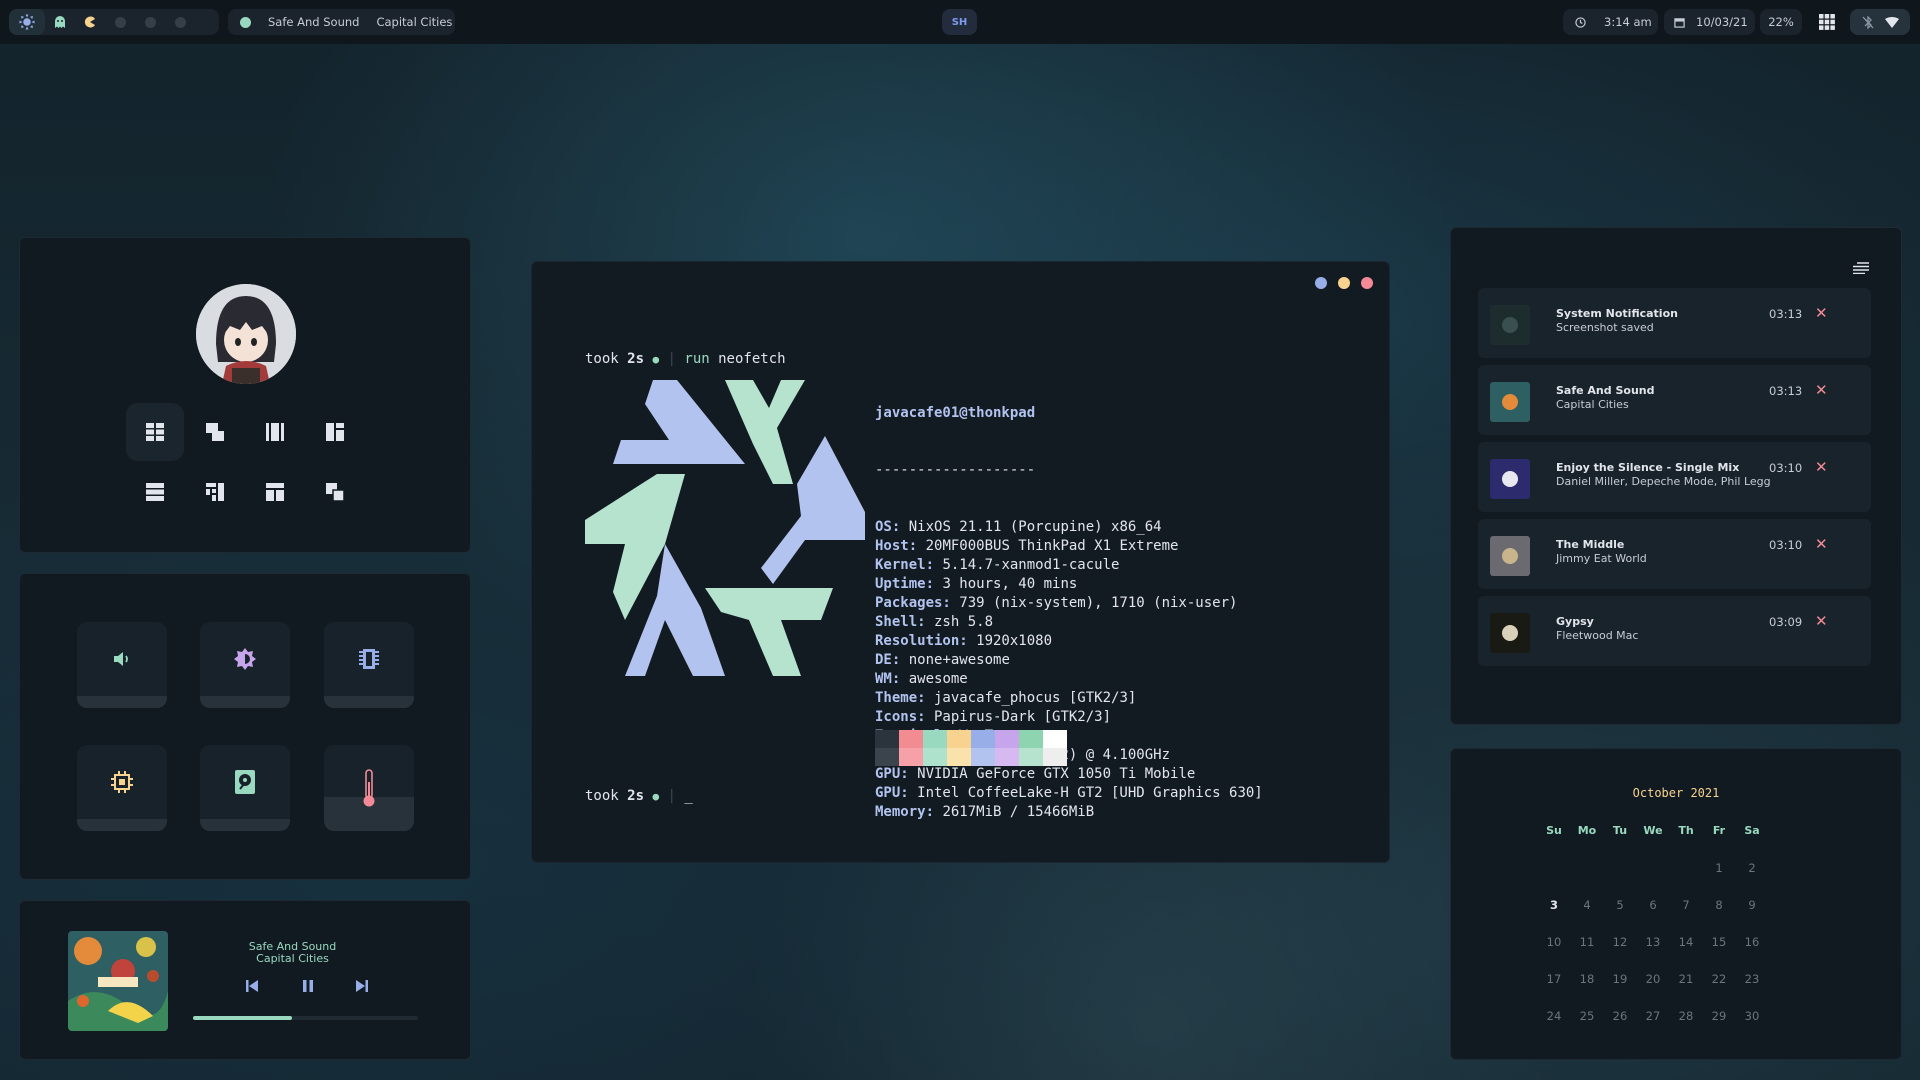 Image resolution: width=1920 pixels, height=1080 pixels. Describe the element at coordinates (1674, 554) in the screenshot. I see `notification-card: The Middle Jimmy Eat World 03:10 ✕` at that location.